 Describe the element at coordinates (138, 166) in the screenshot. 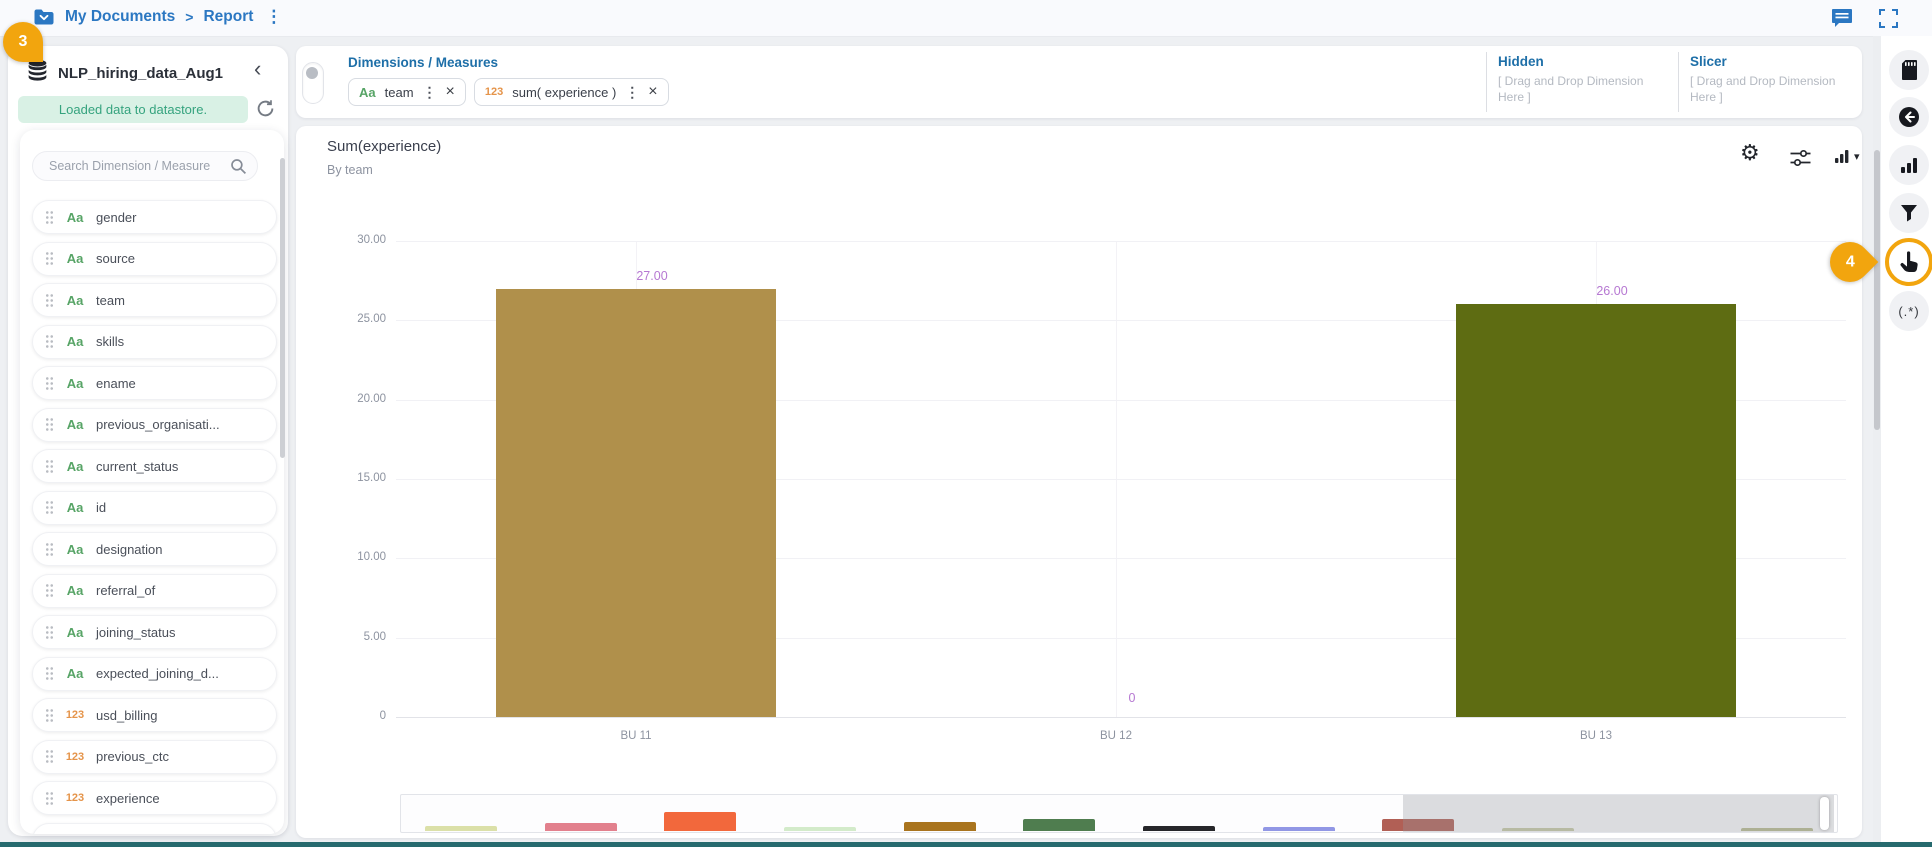

I see `search-input` at that location.